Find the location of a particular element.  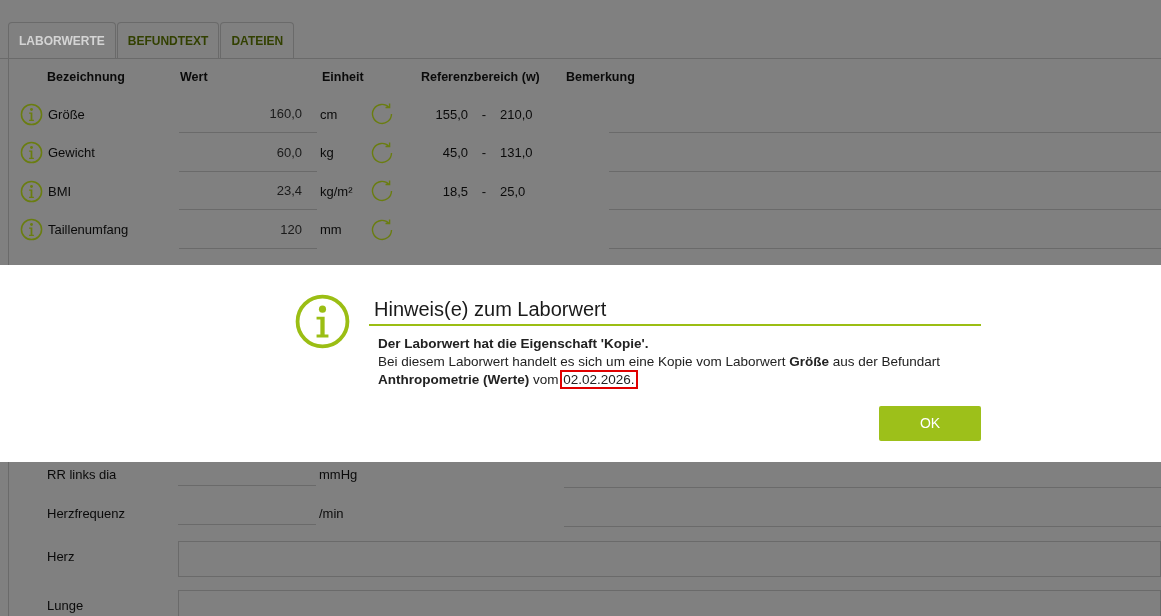

value-field: 160,0 is located at coordinates (248, 114).